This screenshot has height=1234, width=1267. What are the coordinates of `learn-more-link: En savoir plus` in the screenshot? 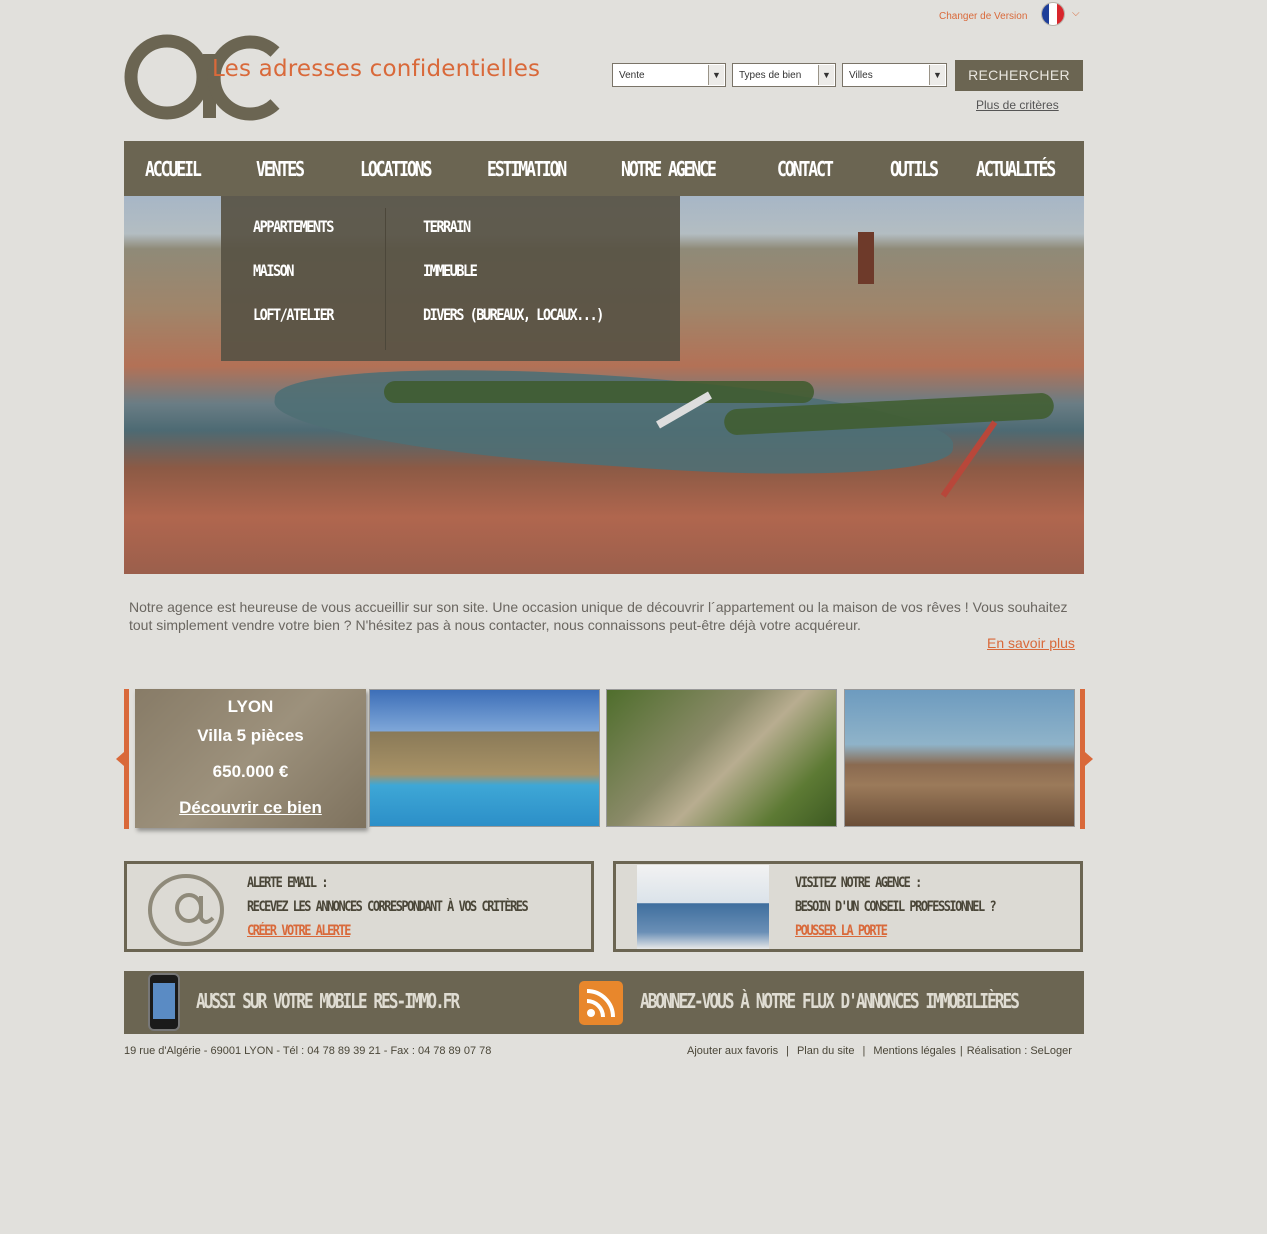 It's located at (1031, 643).